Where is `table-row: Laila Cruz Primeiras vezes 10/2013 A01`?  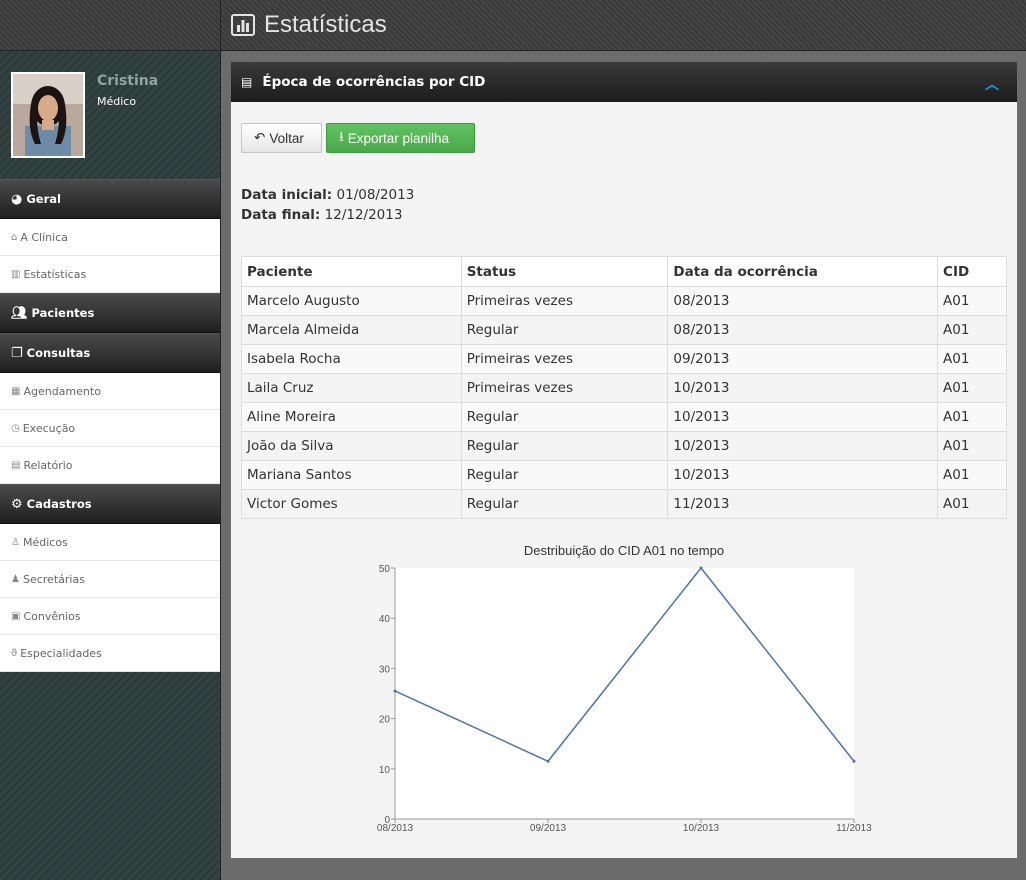 table-row: Laila Cruz Primeiras vezes 10/2013 A01 is located at coordinates (624, 388).